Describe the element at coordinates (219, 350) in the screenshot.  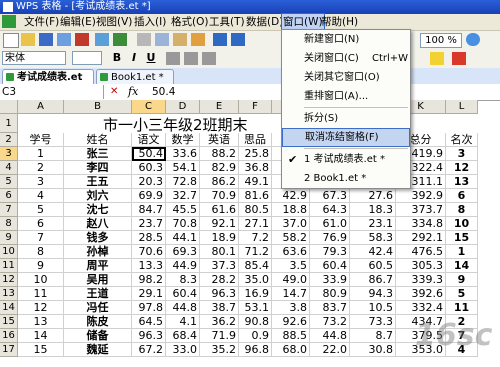
I see `table-cell: 35.2` at that location.